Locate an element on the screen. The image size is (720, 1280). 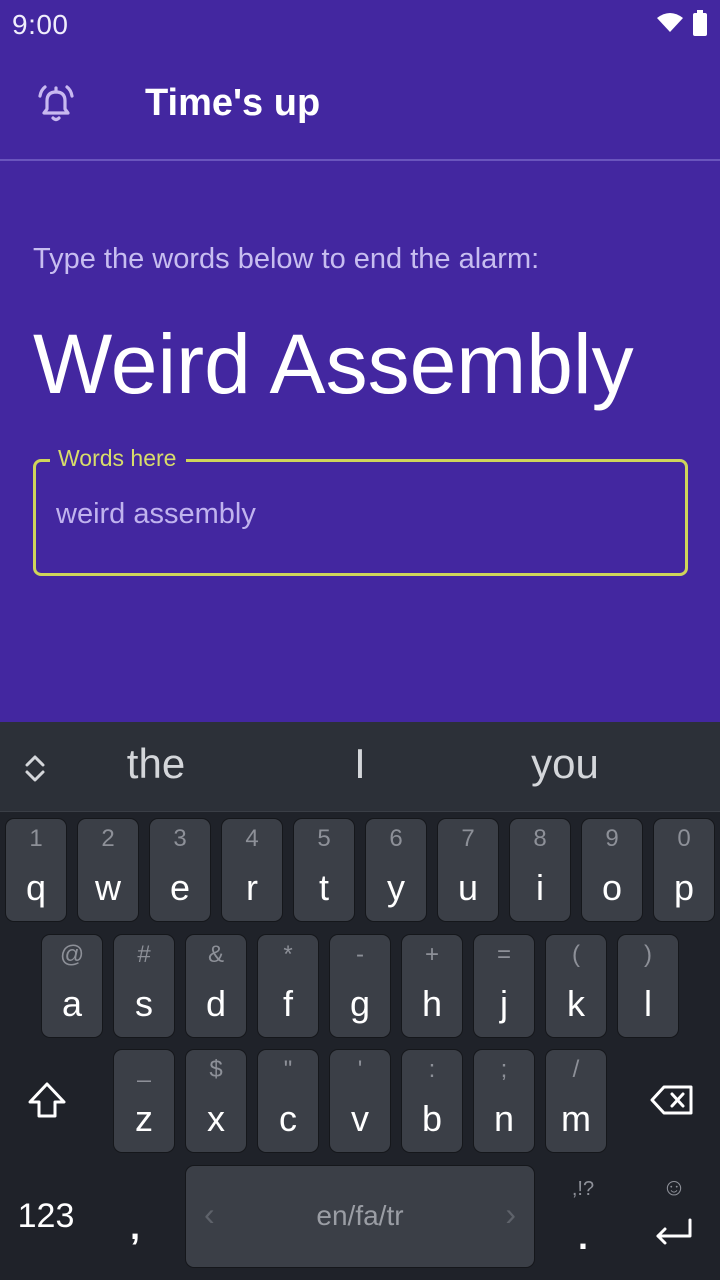
key-label: v is located at coordinates (360, 1118).